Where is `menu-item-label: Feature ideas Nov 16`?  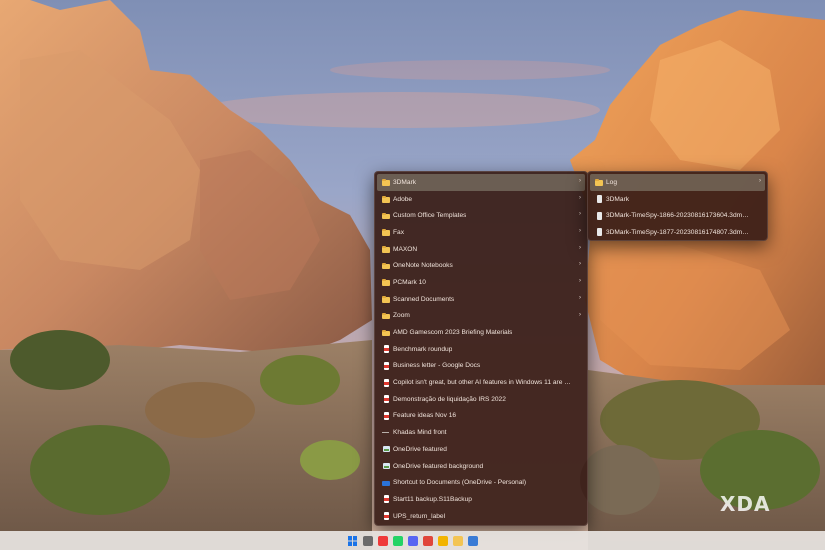 menu-item-label: Feature ideas Nov 16 is located at coordinates (425, 416).